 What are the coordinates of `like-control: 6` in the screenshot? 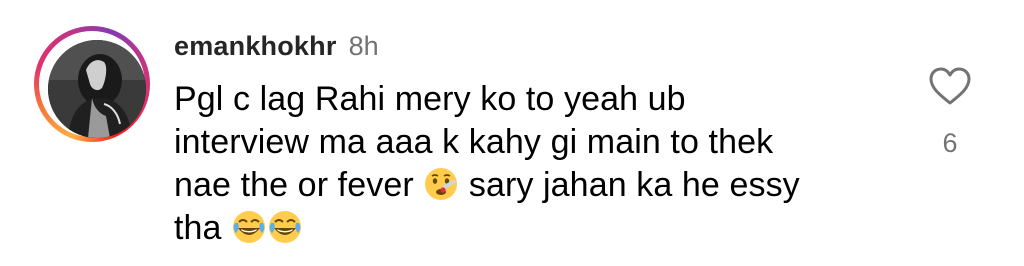 It's located at (950, 112).